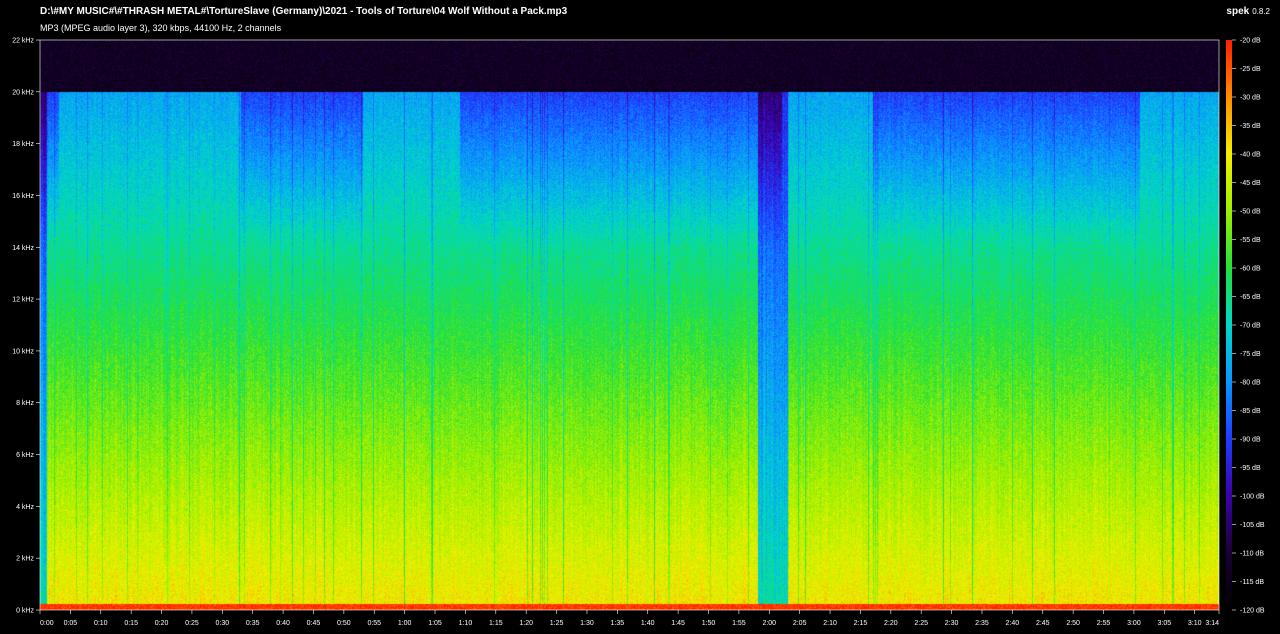 This screenshot has width=1280, height=634. What do you see at coordinates (678, 623) in the screenshot?
I see `x-tick-label: 1:45` at bounding box center [678, 623].